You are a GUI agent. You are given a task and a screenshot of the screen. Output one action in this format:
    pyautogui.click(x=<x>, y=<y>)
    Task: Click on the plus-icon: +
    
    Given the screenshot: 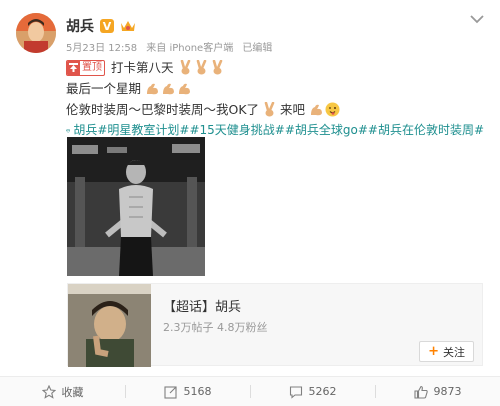 What is the action you would take?
    pyautogui.click(x=433, y=351)
    